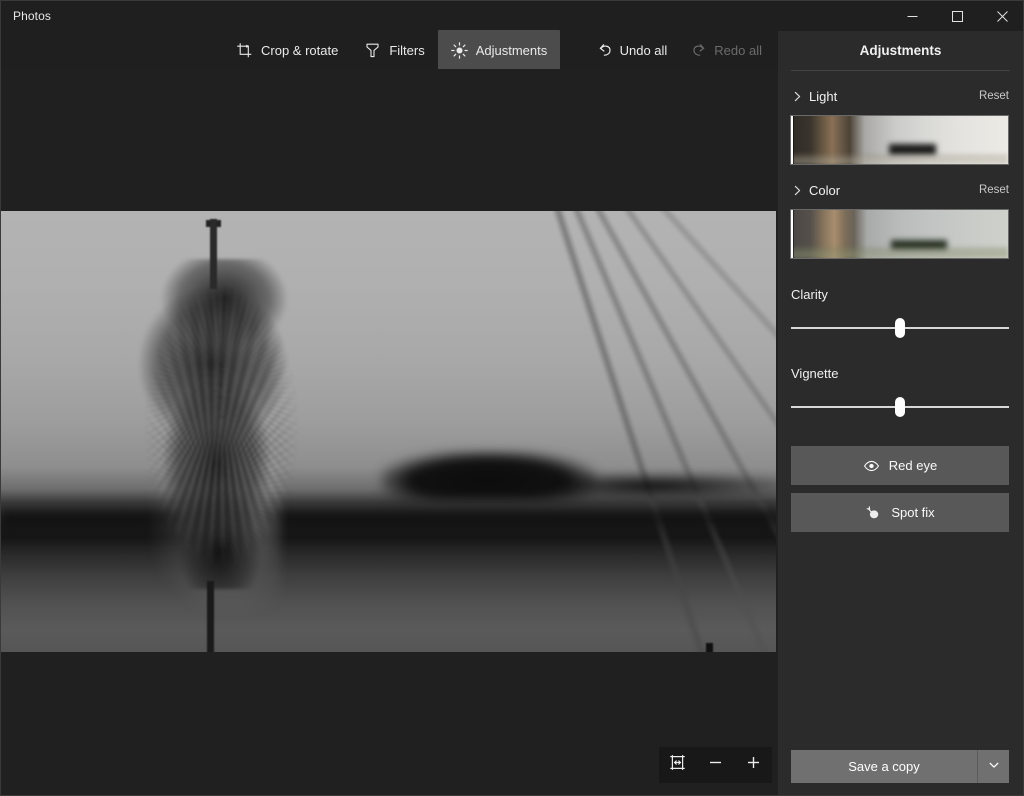 This screenshot has width=1024, height=796. I want to click on tab-crop-rotate-label: Crop & rotate, so click(300, 50).